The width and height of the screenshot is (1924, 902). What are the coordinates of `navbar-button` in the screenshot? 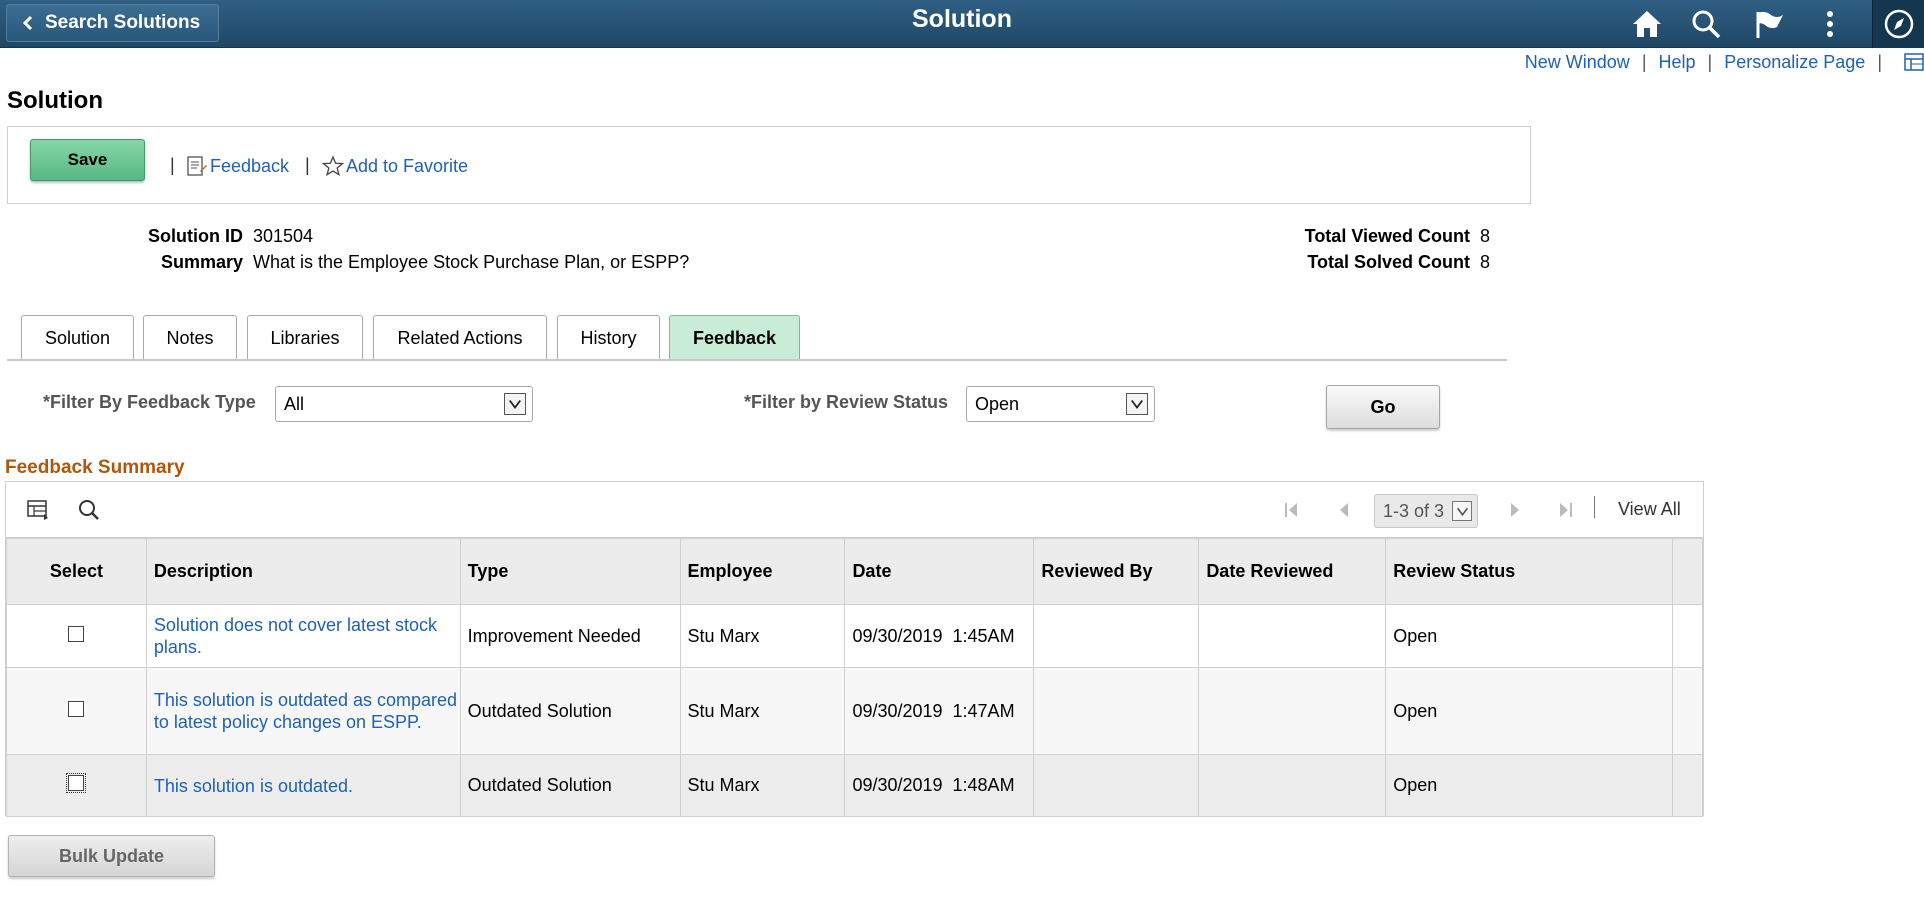 It's located at (1898, 24).